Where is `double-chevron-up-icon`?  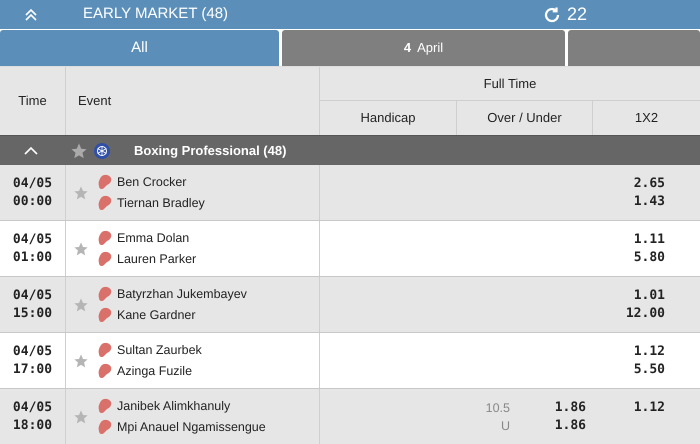
double-chevron-up-icon is located at coordinates (31, 15).